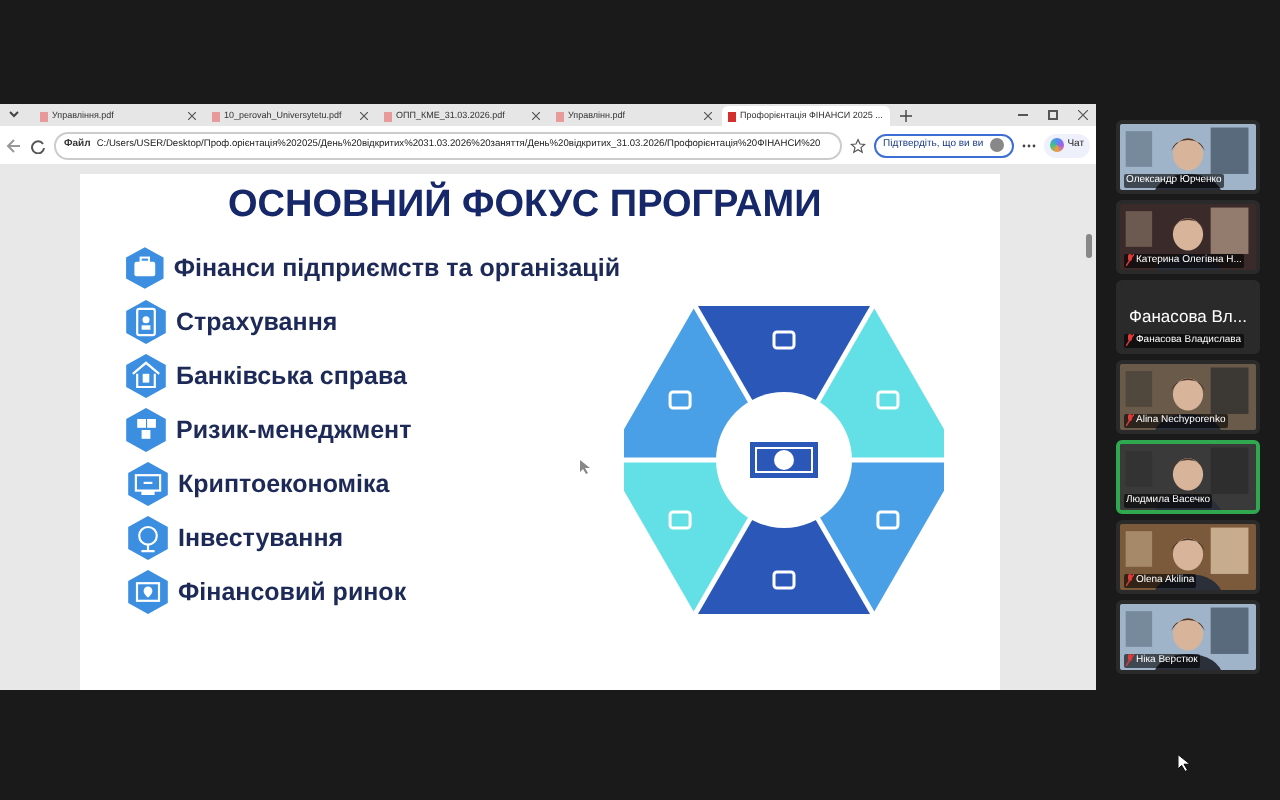  Describe the element at coordinates (291, 376) in the screenshot. I see `focus-item-text: Банківська справа` at that location.